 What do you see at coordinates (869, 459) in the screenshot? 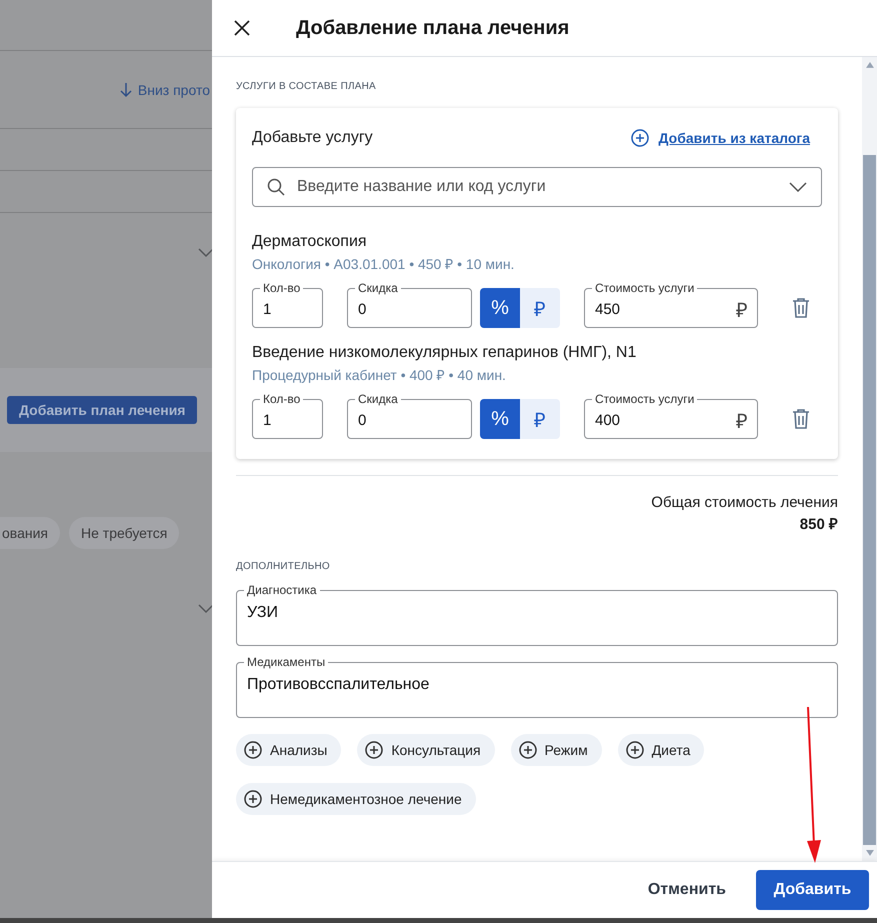
I see `scrollbar` at bounding box center [869, 459].